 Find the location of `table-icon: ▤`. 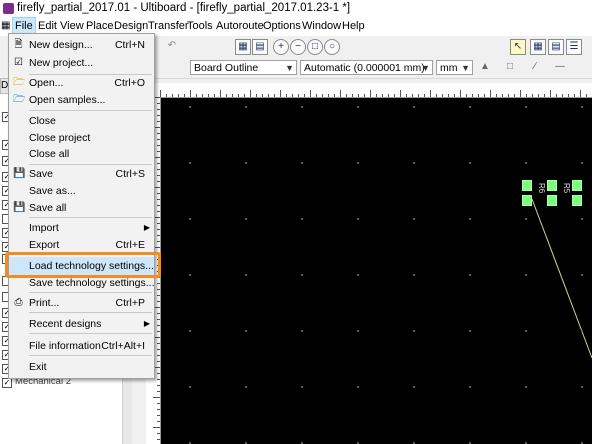

table-icon: ▤ is located at coordinates (556, 47).